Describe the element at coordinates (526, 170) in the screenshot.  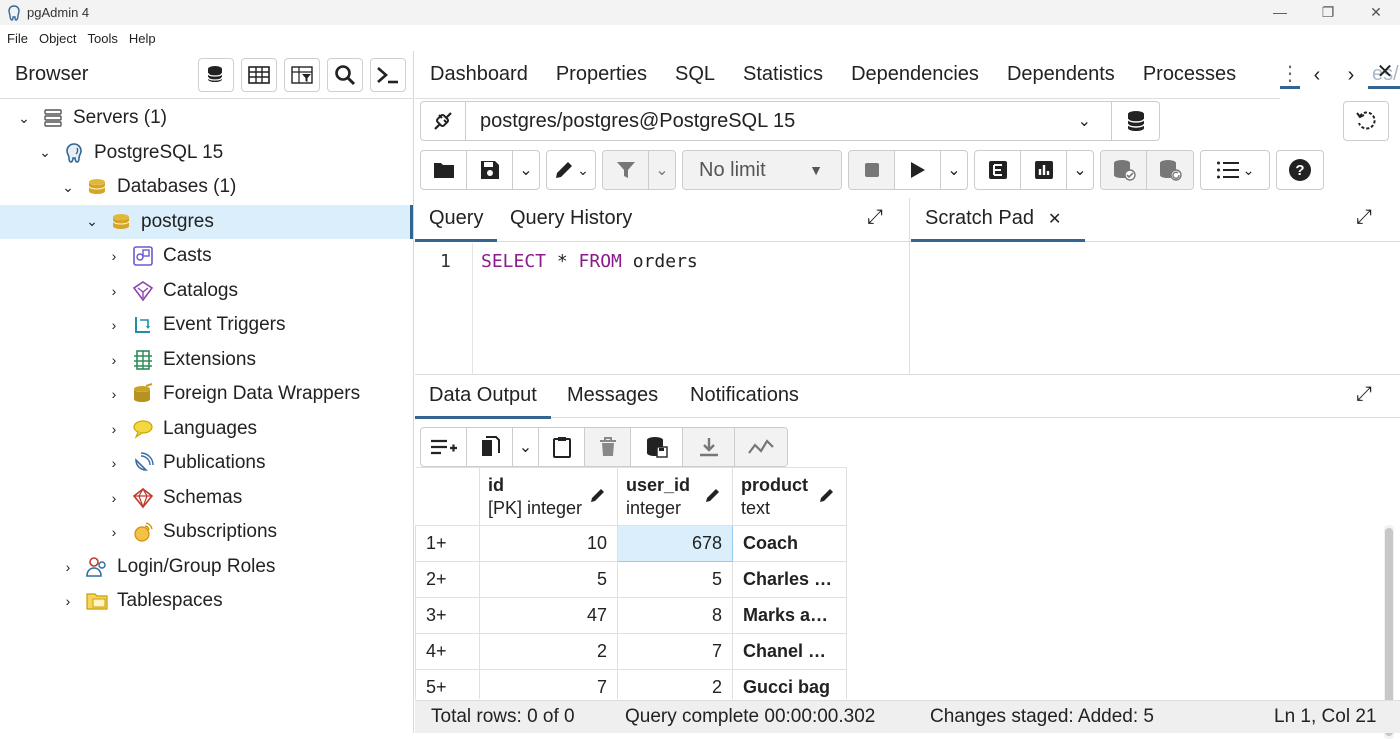
I see `save-options-dropdown: ⌄` at that location.